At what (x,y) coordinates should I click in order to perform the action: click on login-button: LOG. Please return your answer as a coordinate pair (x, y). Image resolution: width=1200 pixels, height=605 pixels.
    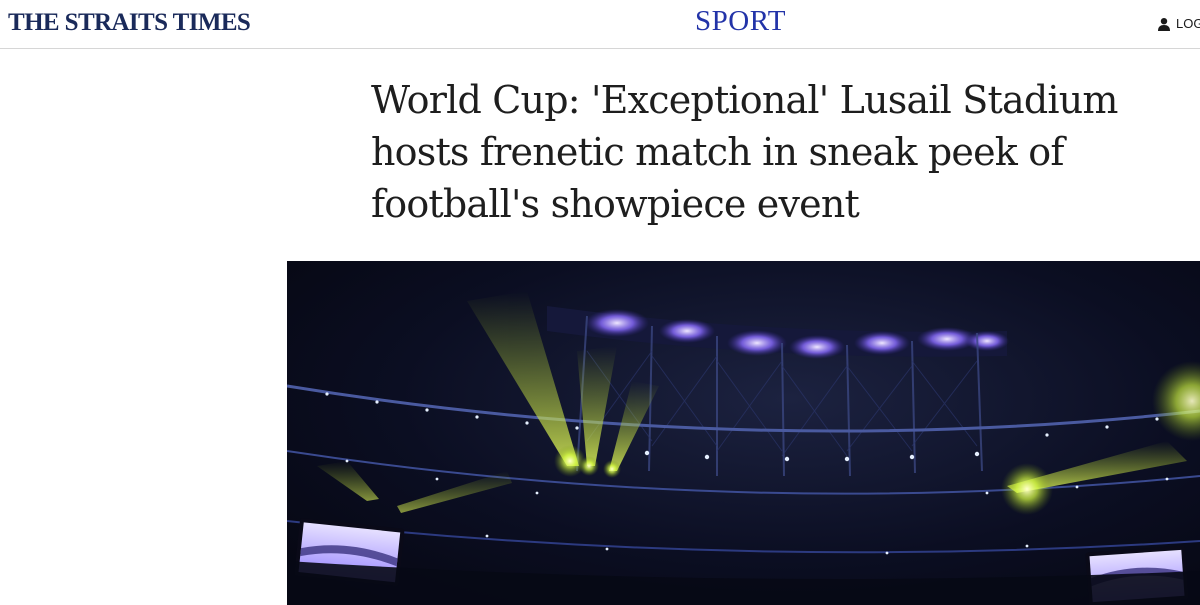
    Looking at the image, I should click on (1178, 23).